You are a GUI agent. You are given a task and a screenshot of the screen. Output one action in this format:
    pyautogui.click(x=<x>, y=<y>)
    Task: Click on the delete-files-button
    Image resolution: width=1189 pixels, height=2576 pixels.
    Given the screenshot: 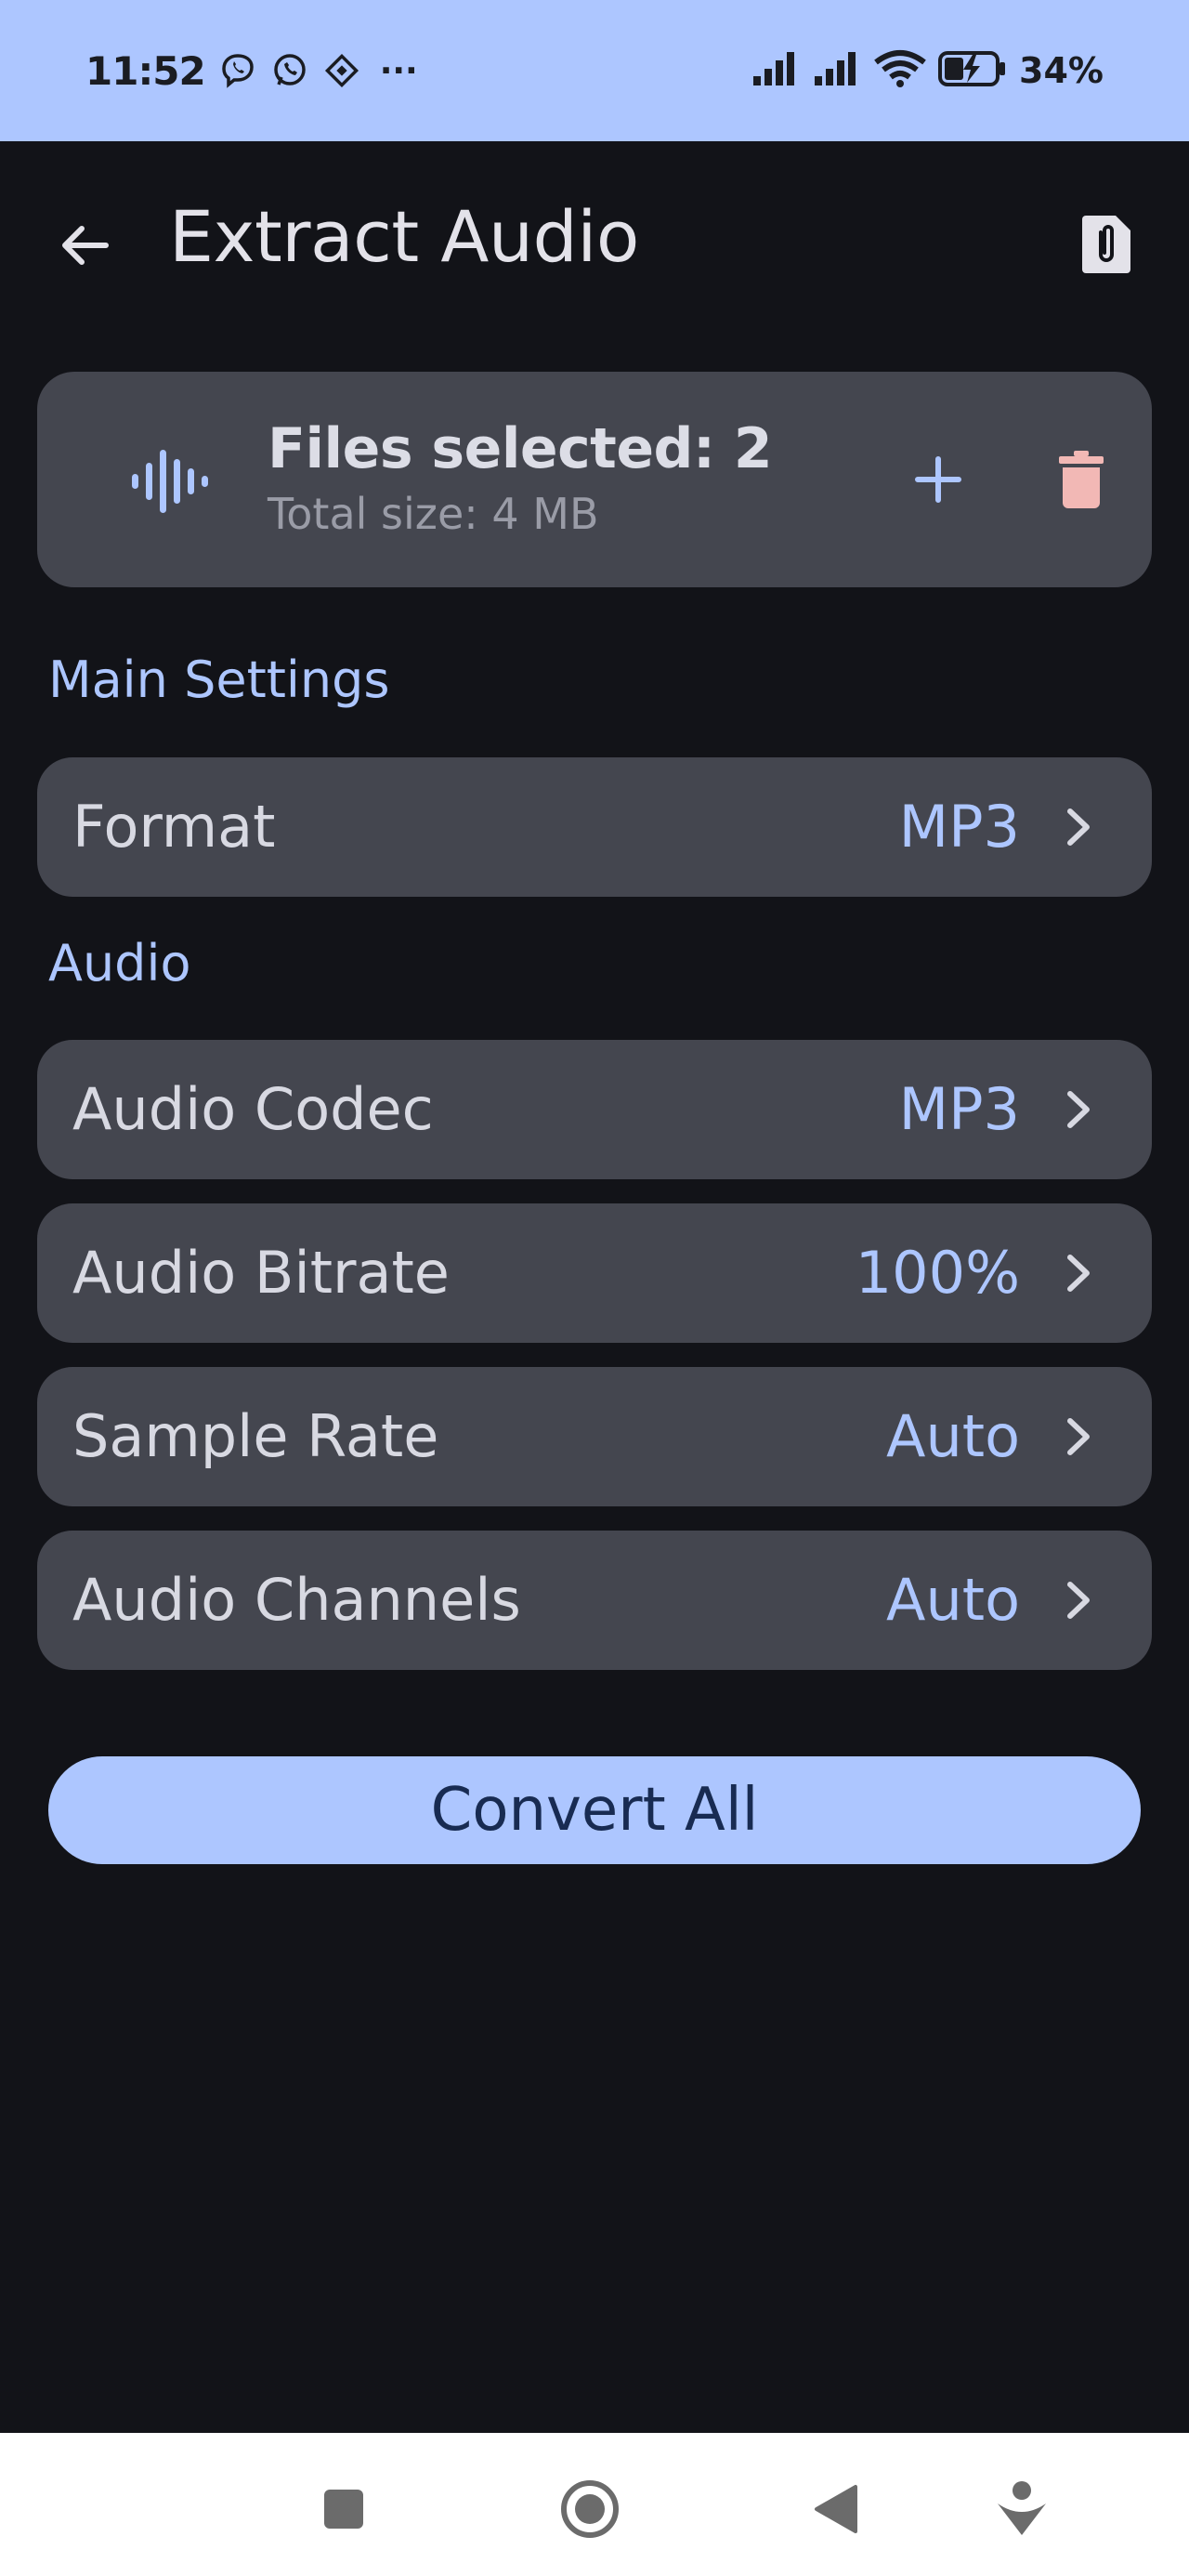 What is the action you would take?
    pyautogui.click(x=1081, y=479)
    